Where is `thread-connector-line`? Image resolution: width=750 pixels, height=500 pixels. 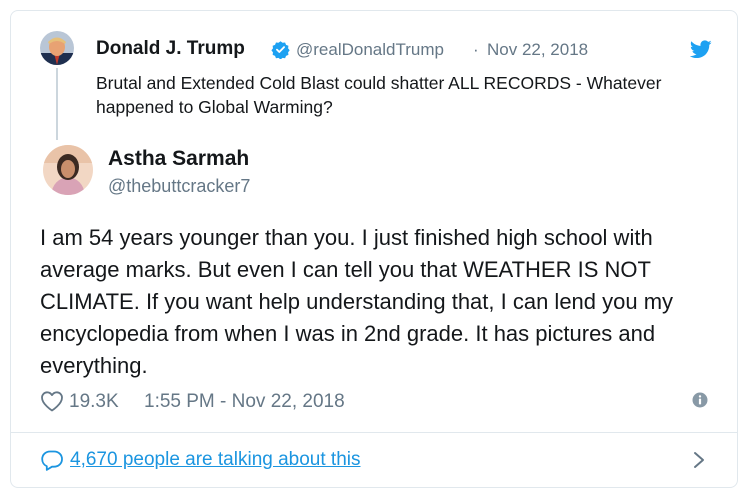
thread-connector-line is located at coordinates (57, 104).